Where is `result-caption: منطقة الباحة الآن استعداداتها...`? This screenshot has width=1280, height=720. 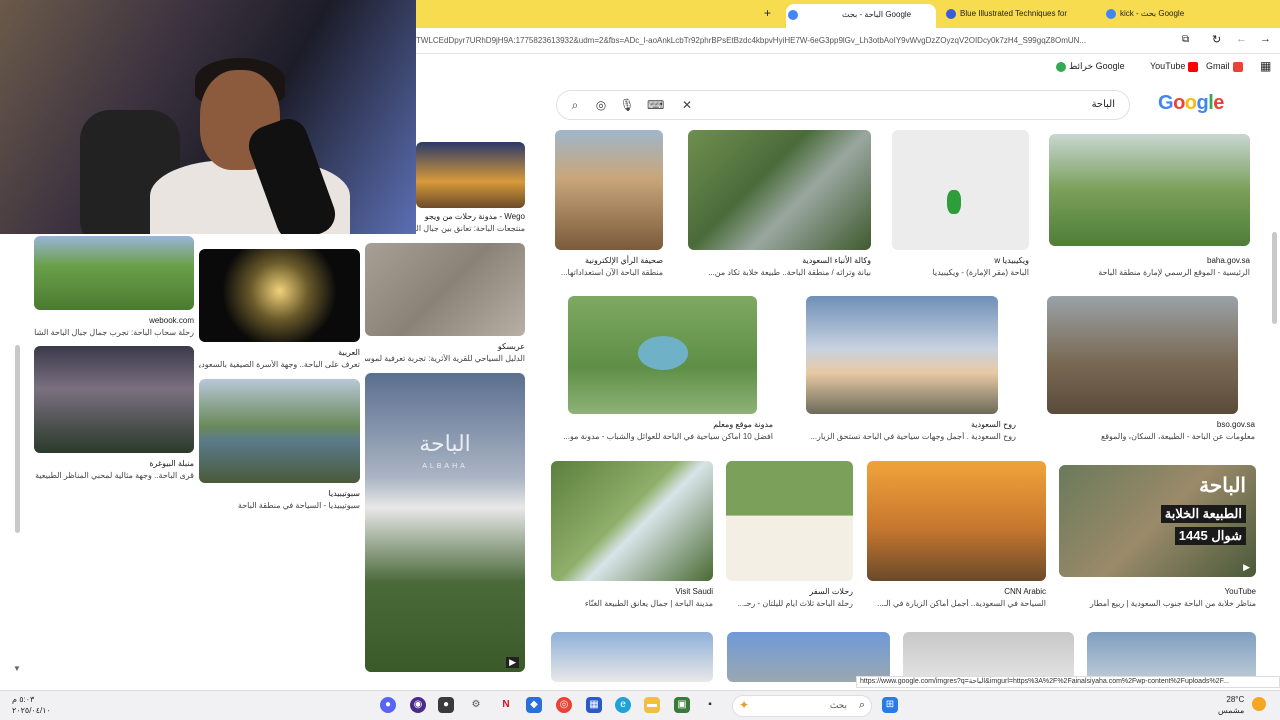 result-caption: منطقة الباحة الآن استعداداتها... is located at coordinates (609, 272).